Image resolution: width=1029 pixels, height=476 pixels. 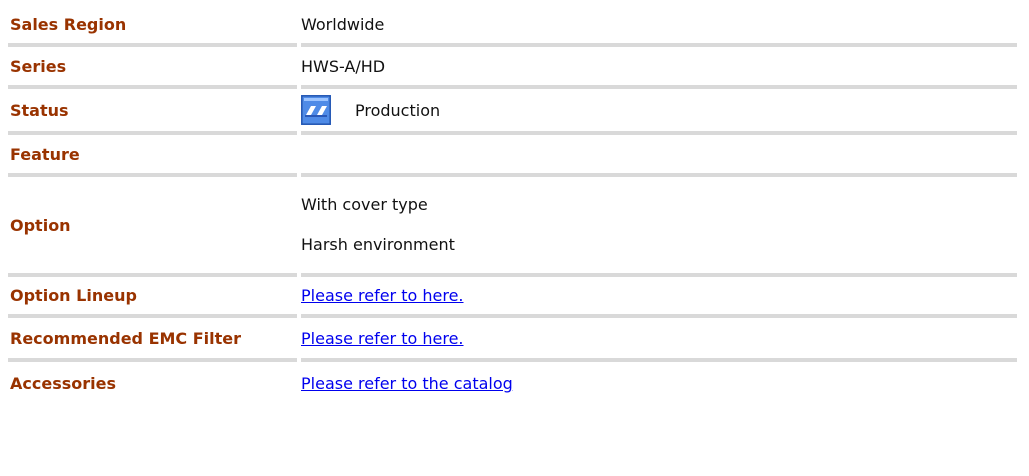 I want to click on status-label: Status, so click(x=152, y=112).